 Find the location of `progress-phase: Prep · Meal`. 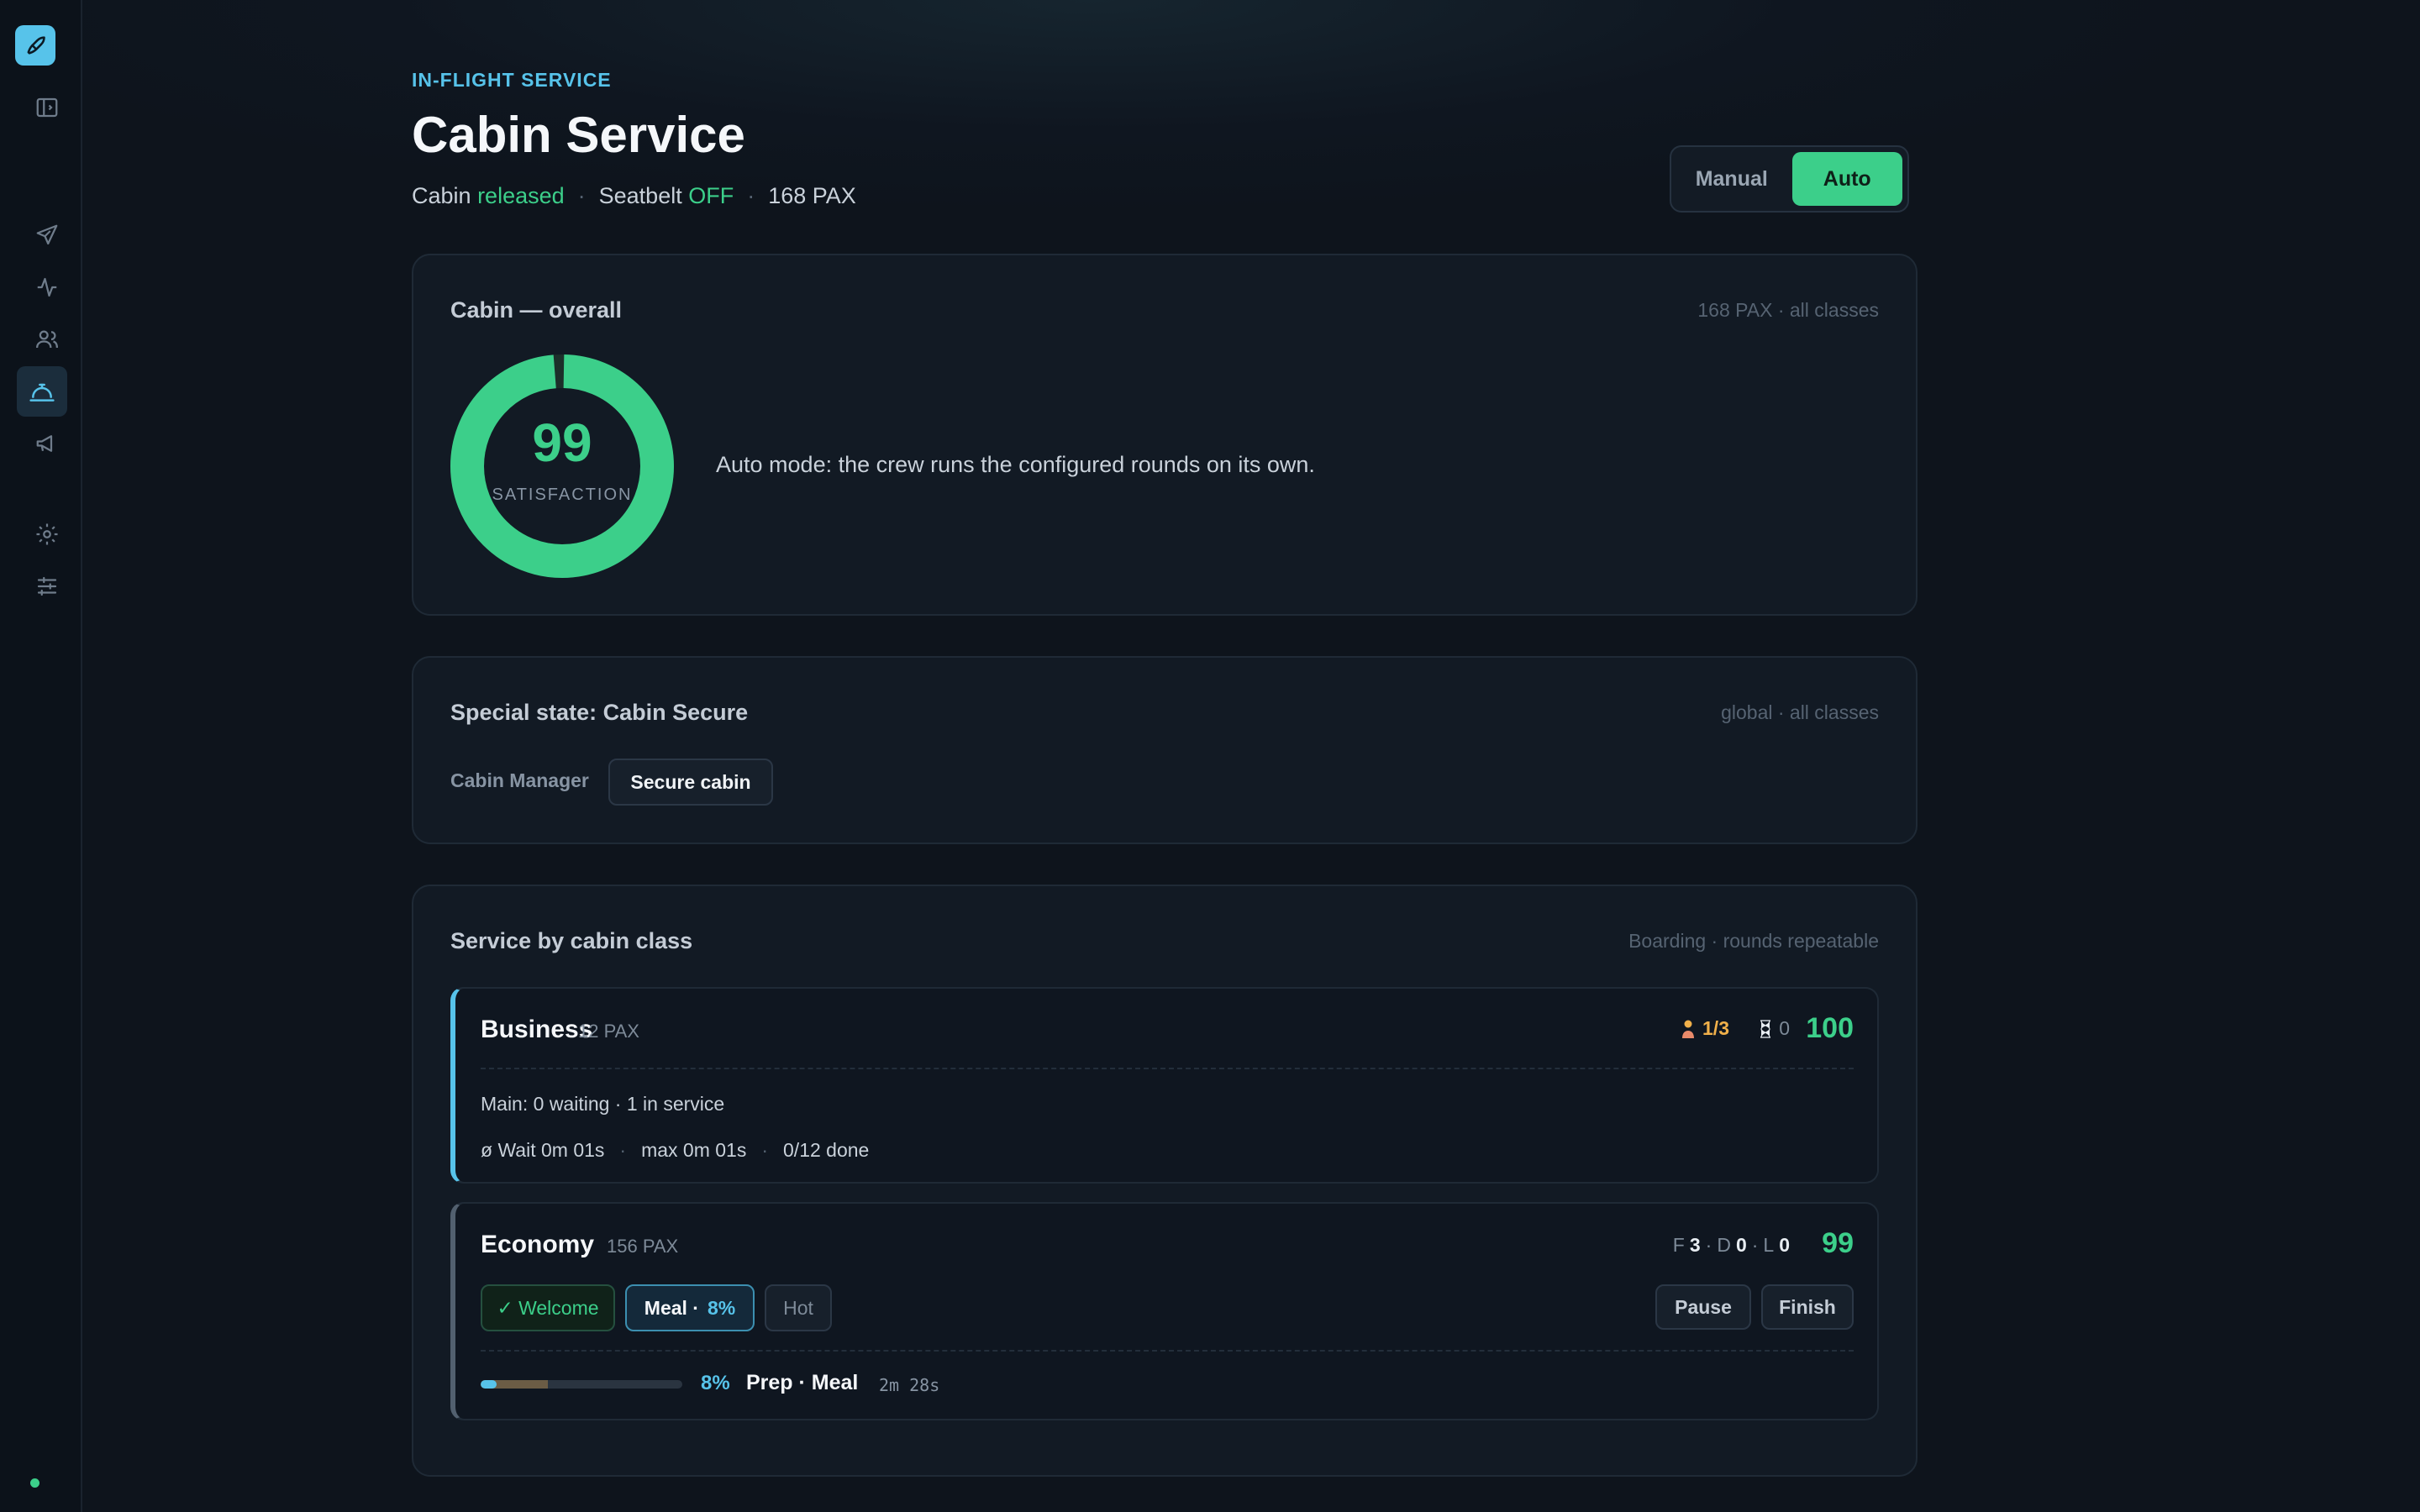

progress-phase: Prep · Meal is located at coordinates (802, 1382).